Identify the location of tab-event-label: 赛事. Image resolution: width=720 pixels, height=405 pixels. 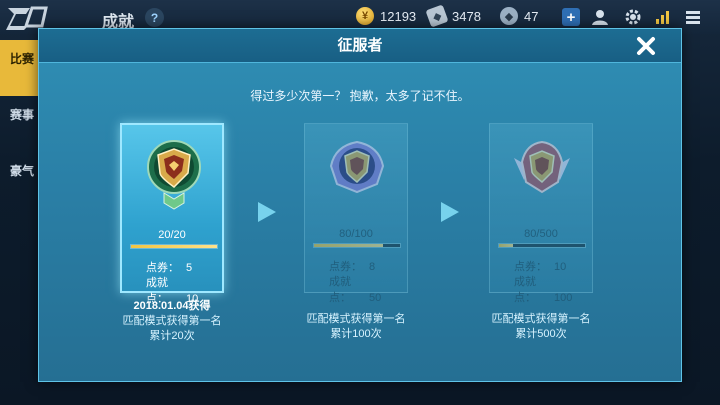
(22, 115).